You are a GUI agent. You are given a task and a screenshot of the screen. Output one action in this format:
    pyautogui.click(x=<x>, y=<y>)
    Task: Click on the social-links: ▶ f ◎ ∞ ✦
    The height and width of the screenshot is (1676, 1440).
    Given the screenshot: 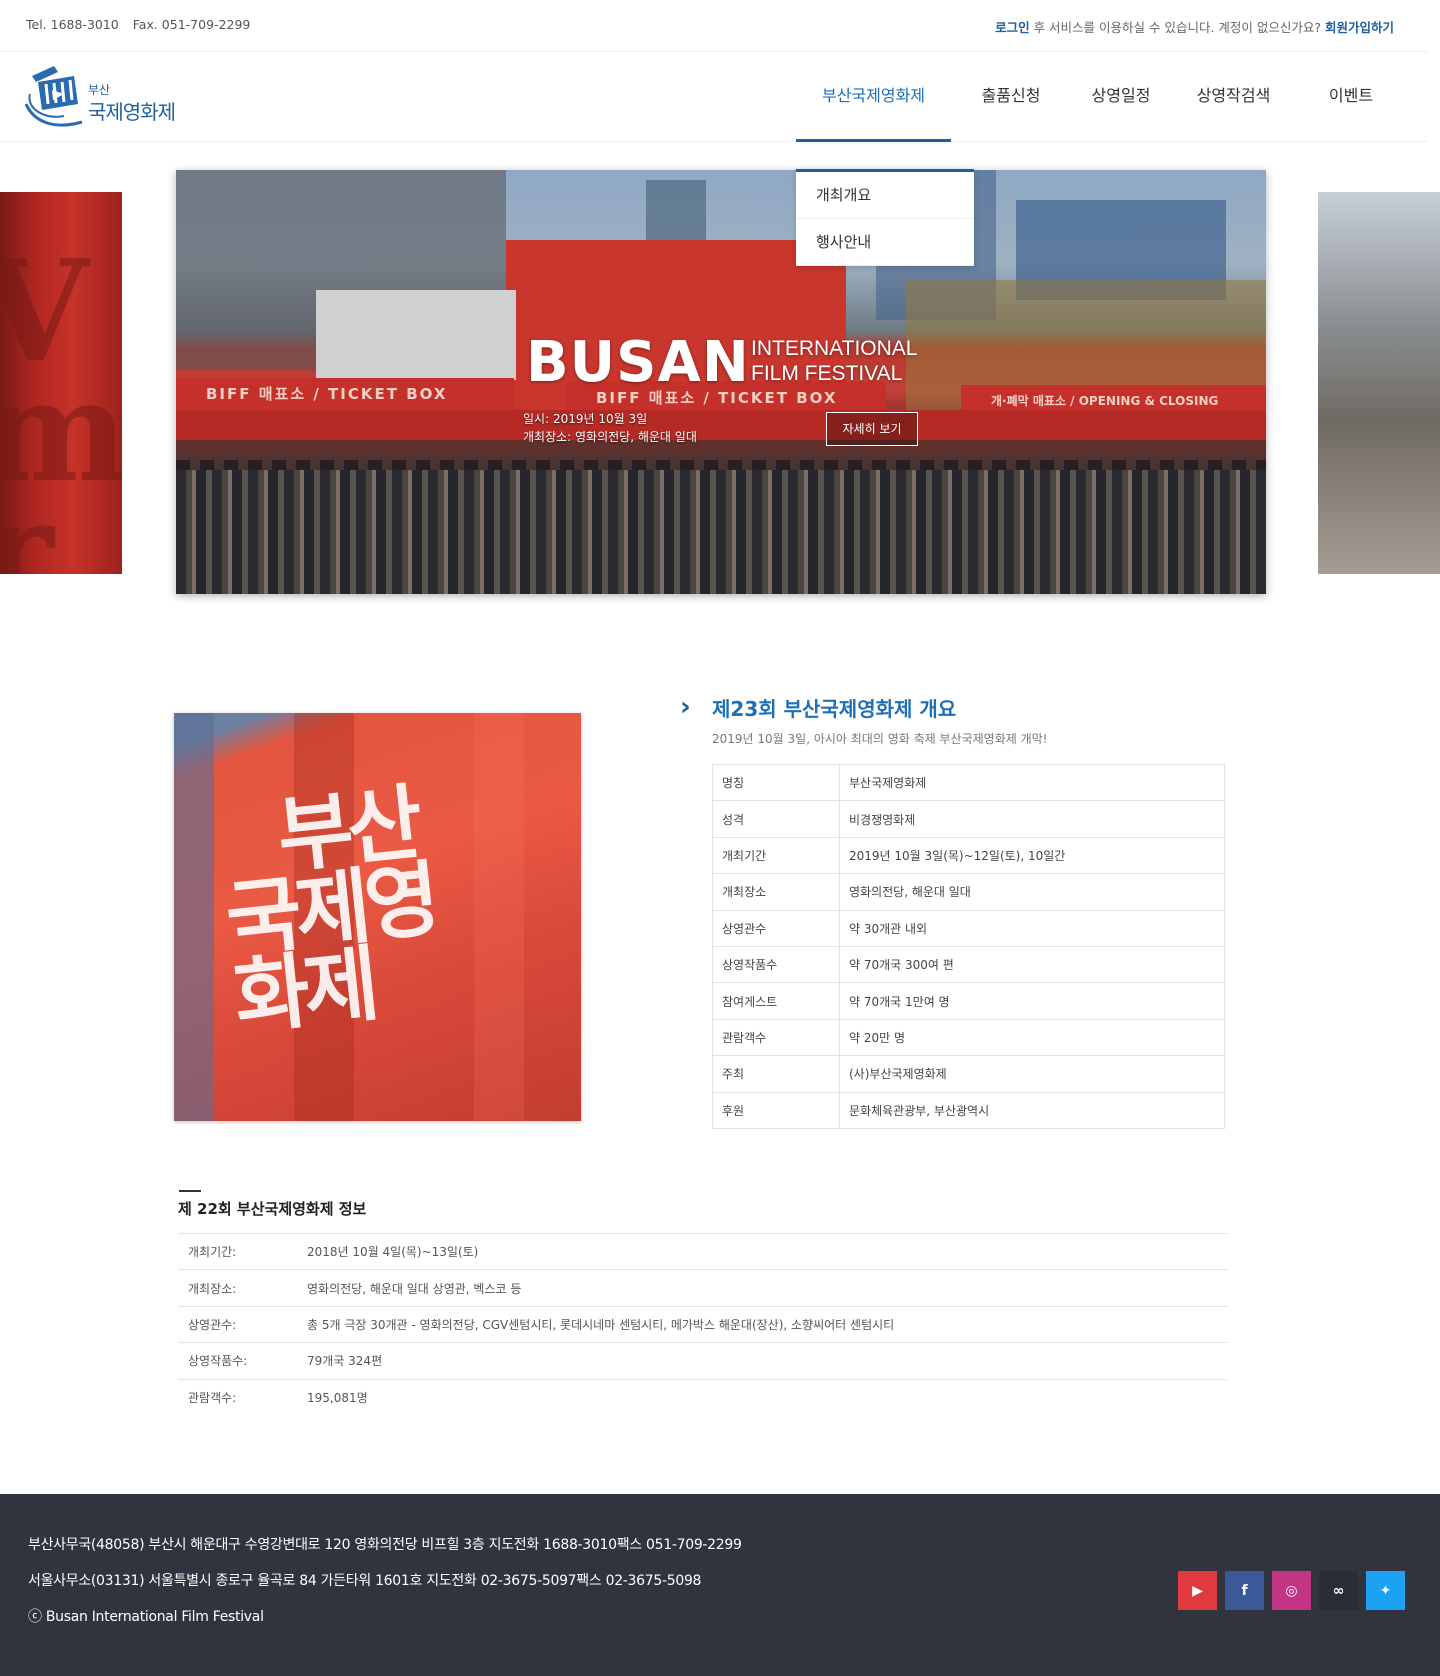 What is the action you would take?
    pyautogui.click(x=1291, y=1590)
    